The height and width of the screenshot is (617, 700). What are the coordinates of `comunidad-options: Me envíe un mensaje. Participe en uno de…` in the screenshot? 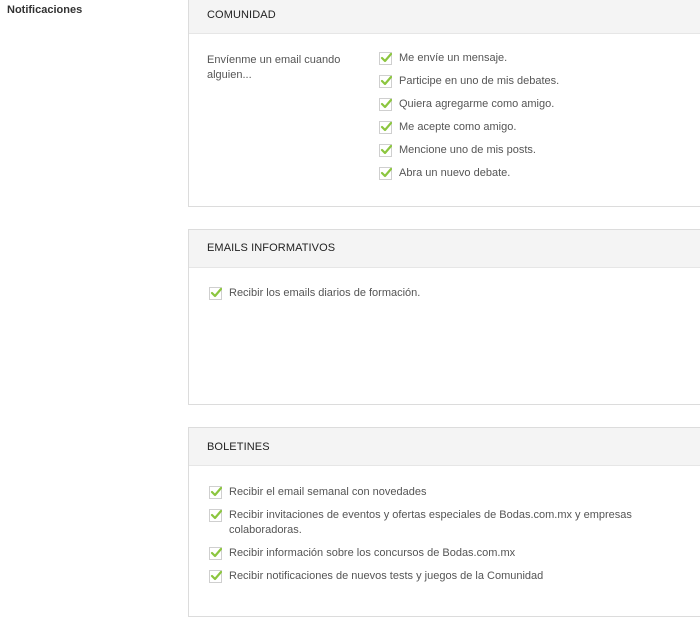 It's located at (539, 116).